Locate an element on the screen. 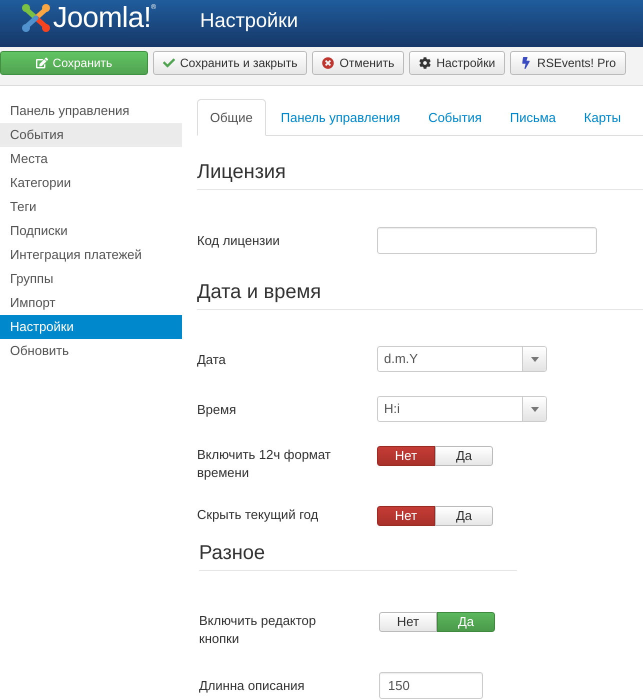 The image size is (643, 700). toolbar-button: Отменить is located at coordinates (358, 63).